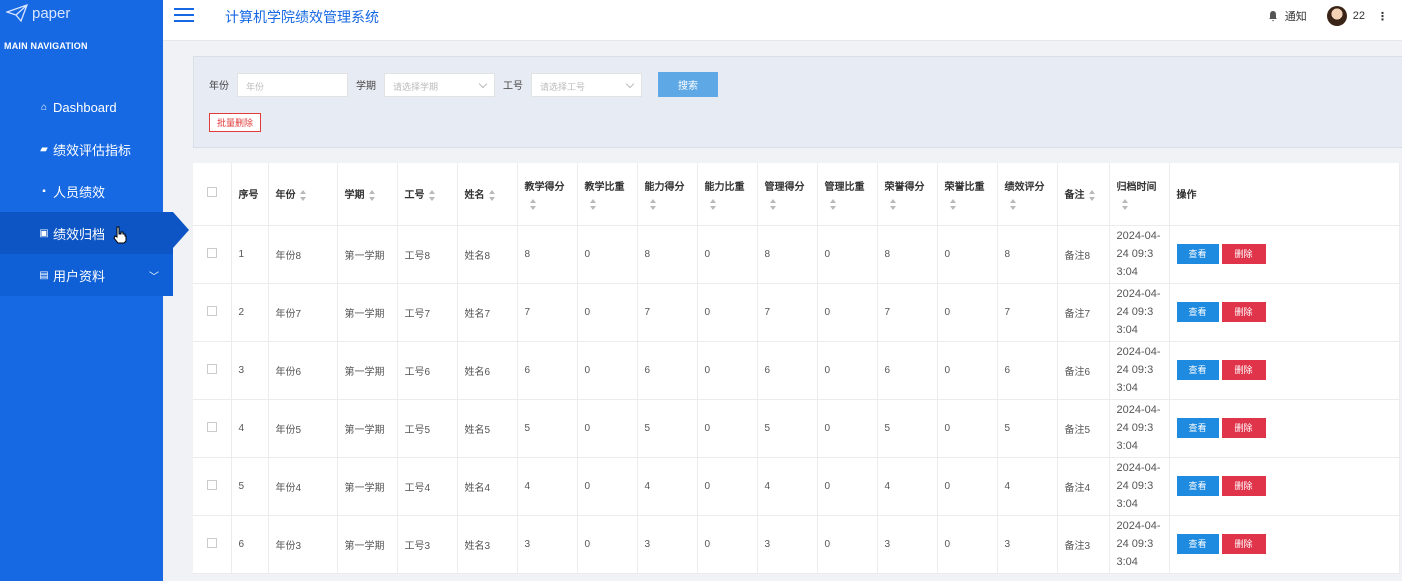 This screenshot has width=1402, height=581. I want to click on user-label: 22, so click(1359, 16).